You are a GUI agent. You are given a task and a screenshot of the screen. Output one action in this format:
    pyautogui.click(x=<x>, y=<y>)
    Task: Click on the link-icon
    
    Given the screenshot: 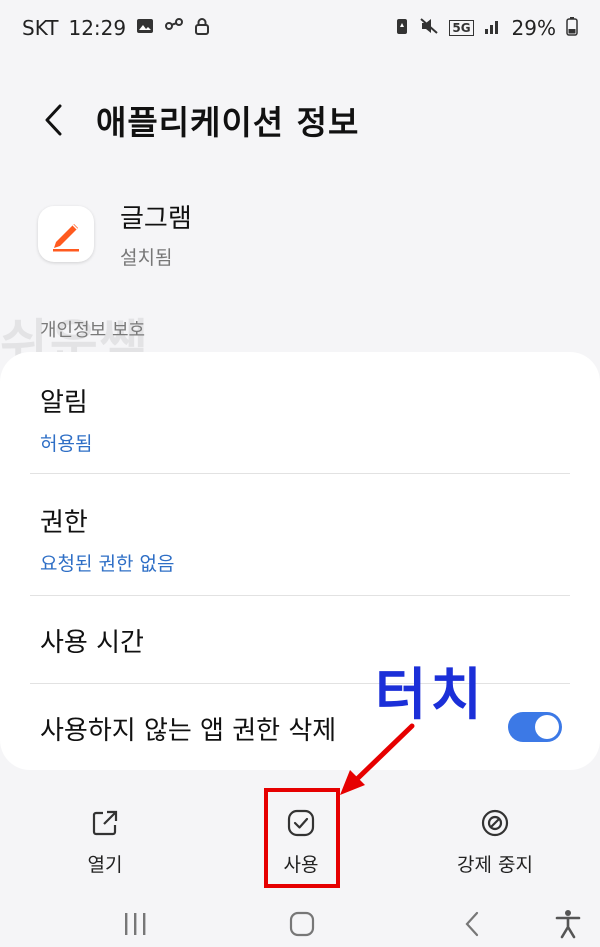 What is the action you would take?
    pyautogui.click(x=174, y=28)
    